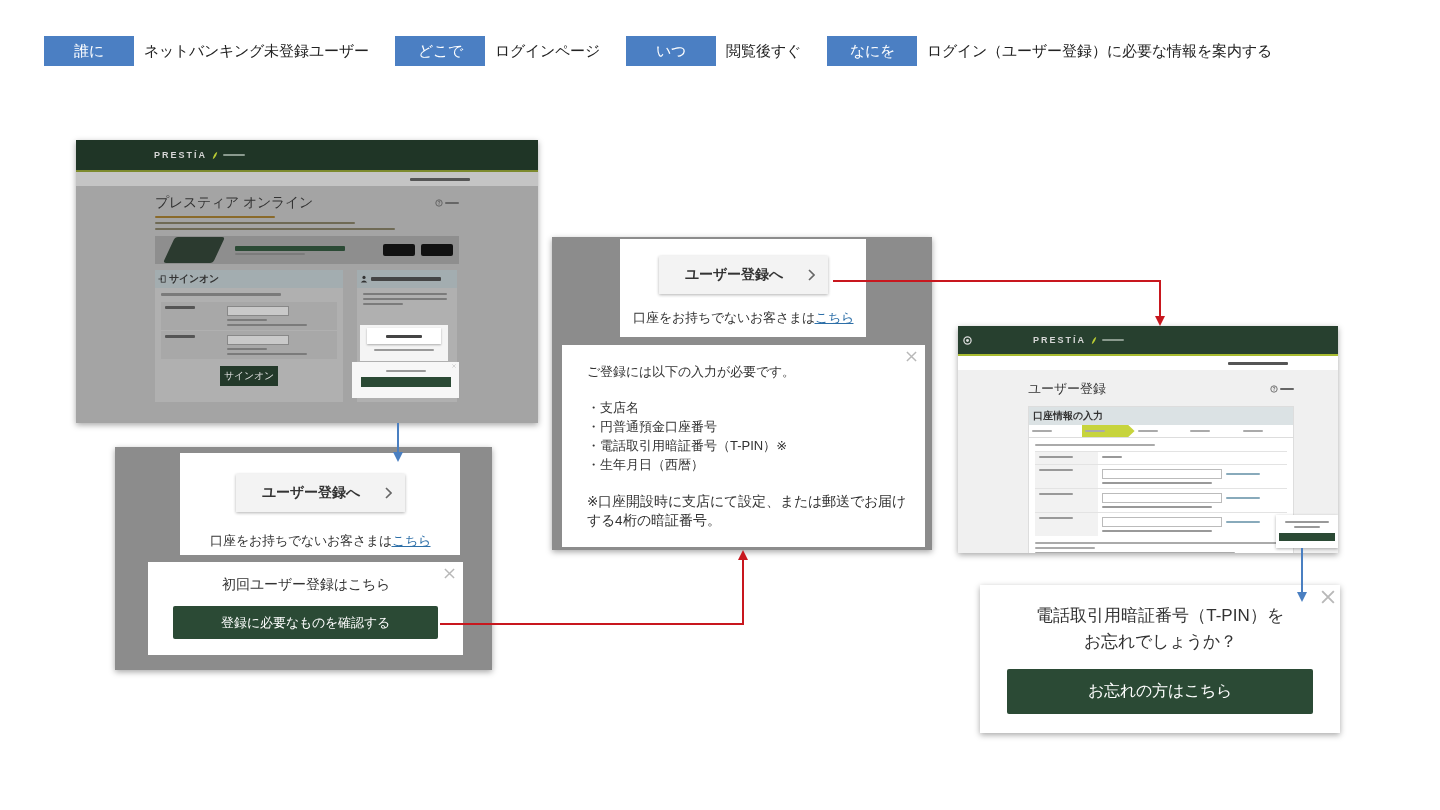  I want to click on tag-label: いつ, so click(671, 51).